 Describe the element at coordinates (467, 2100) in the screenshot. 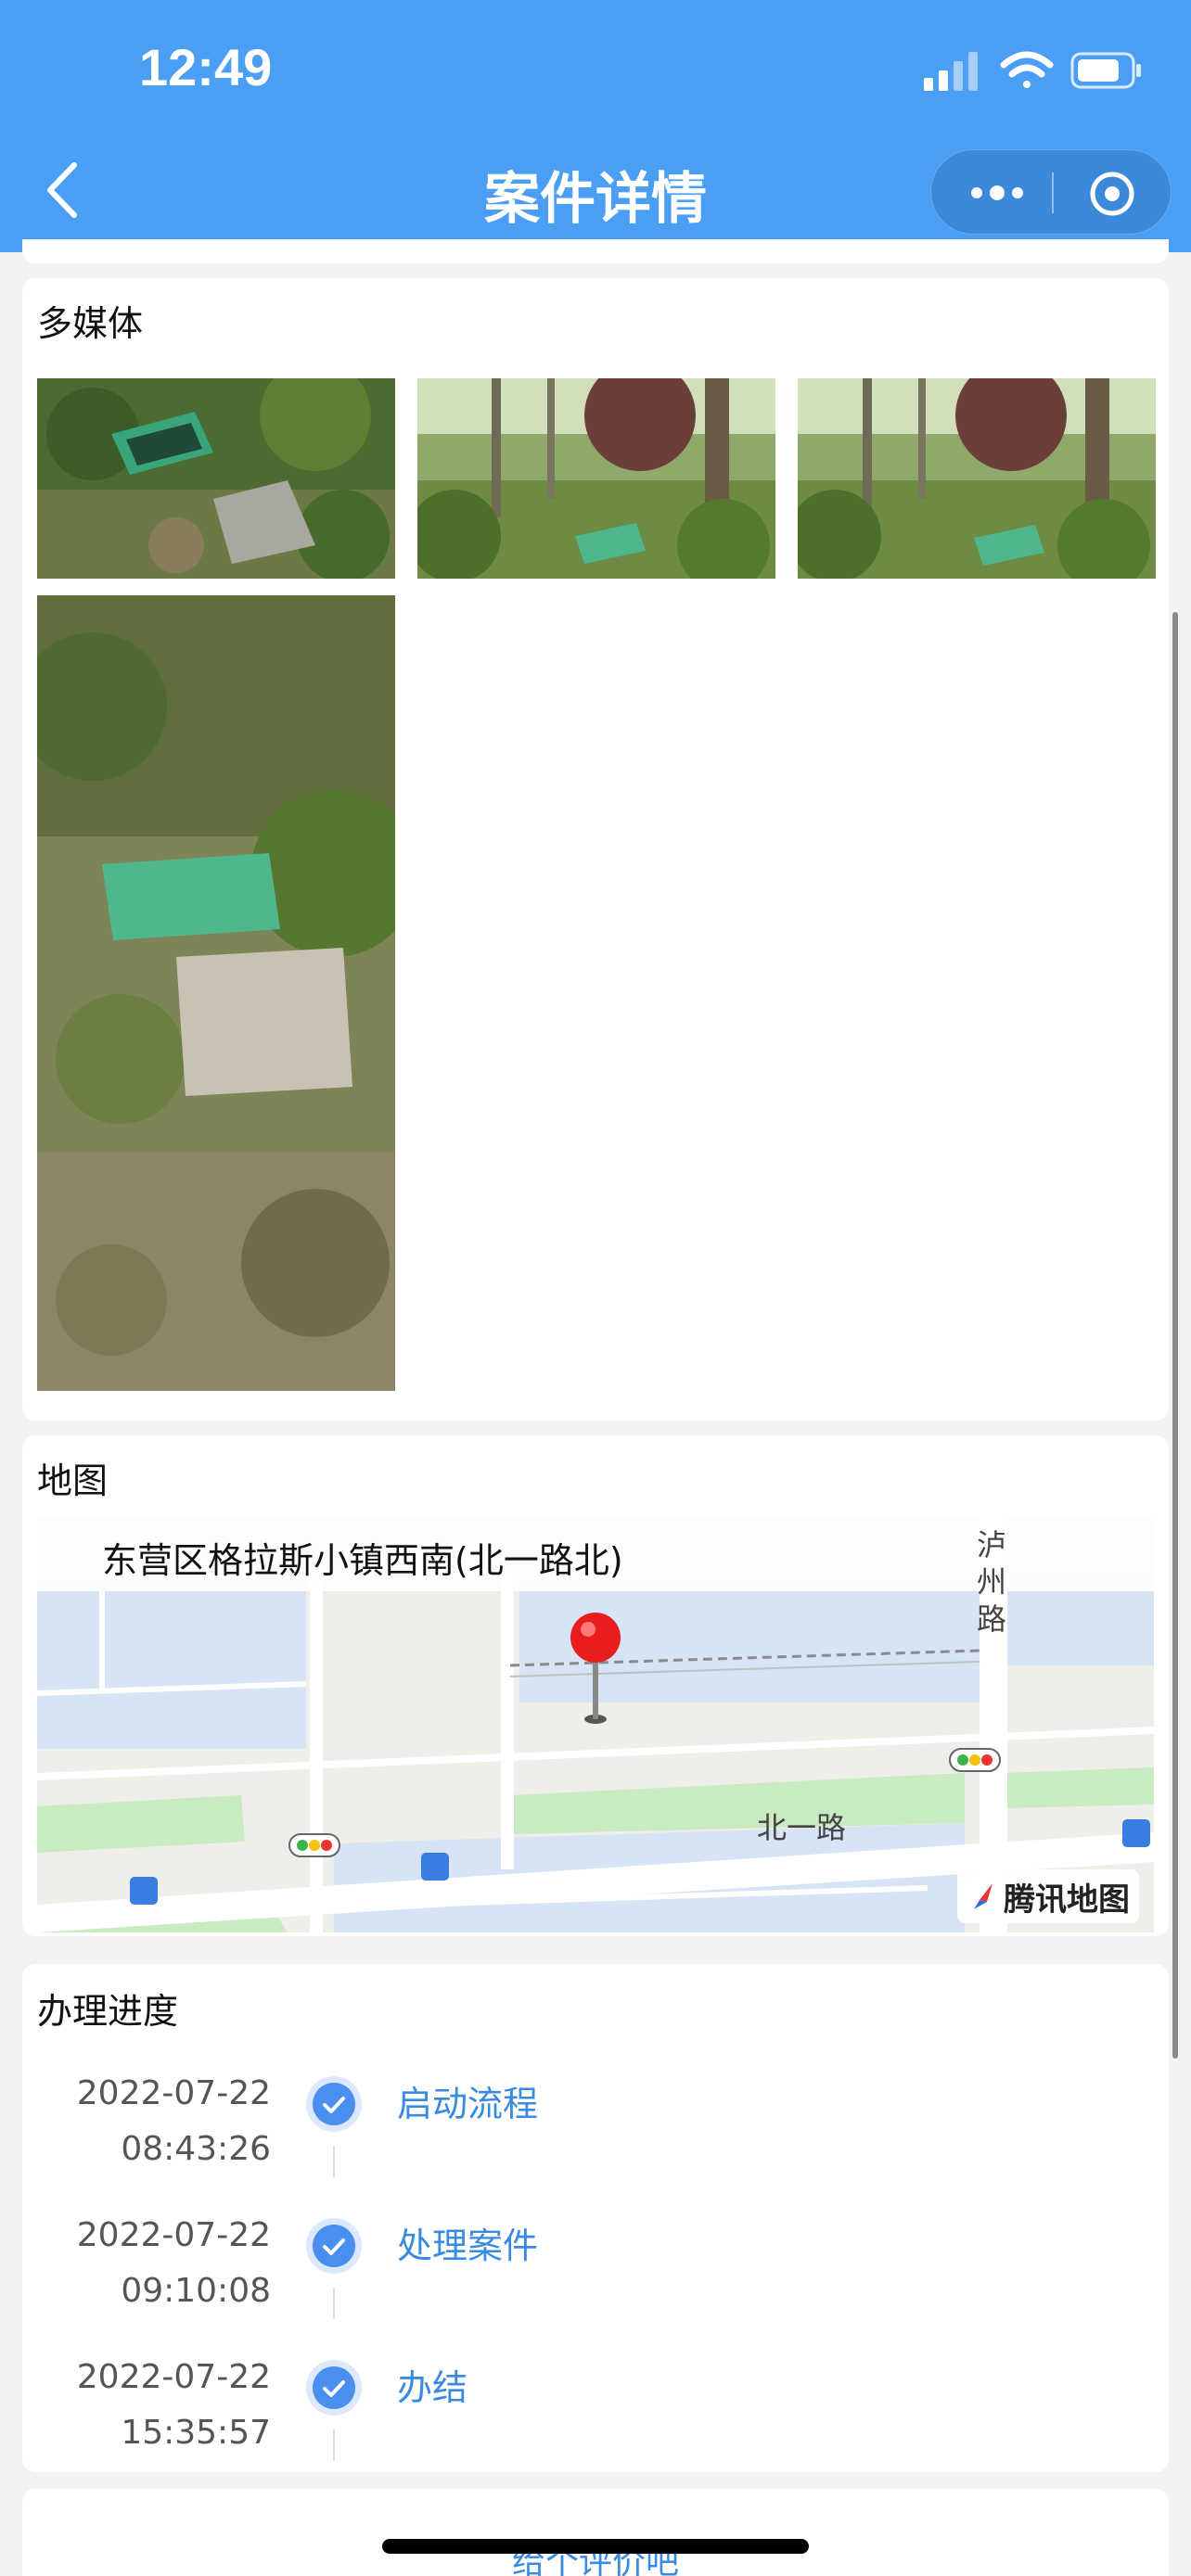

I see `step-label: 启动流程` at that location.